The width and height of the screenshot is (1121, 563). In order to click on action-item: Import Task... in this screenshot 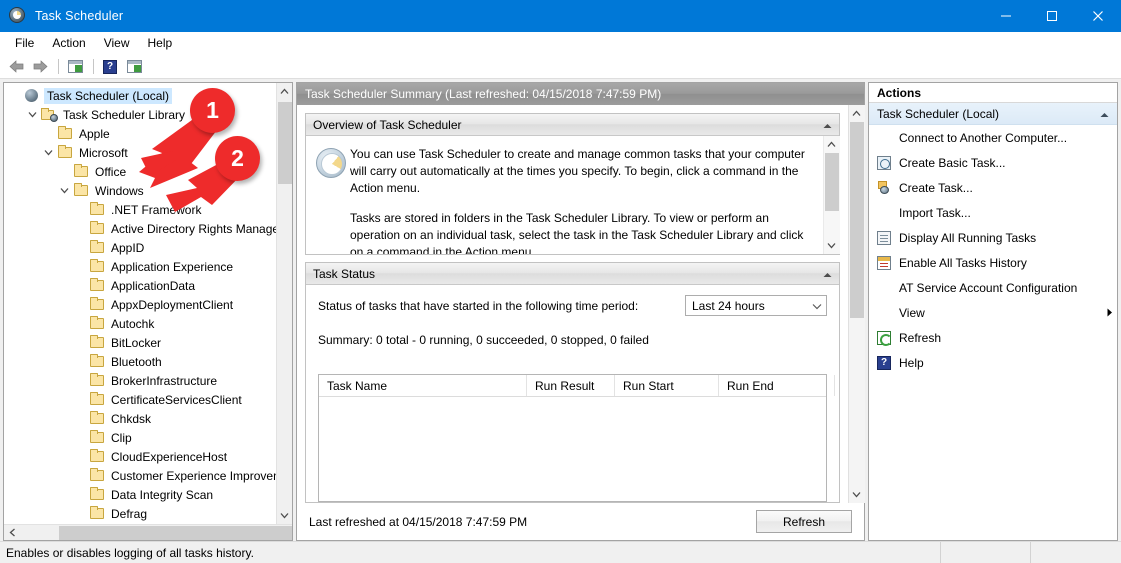, I will do `click(993, 212)`.